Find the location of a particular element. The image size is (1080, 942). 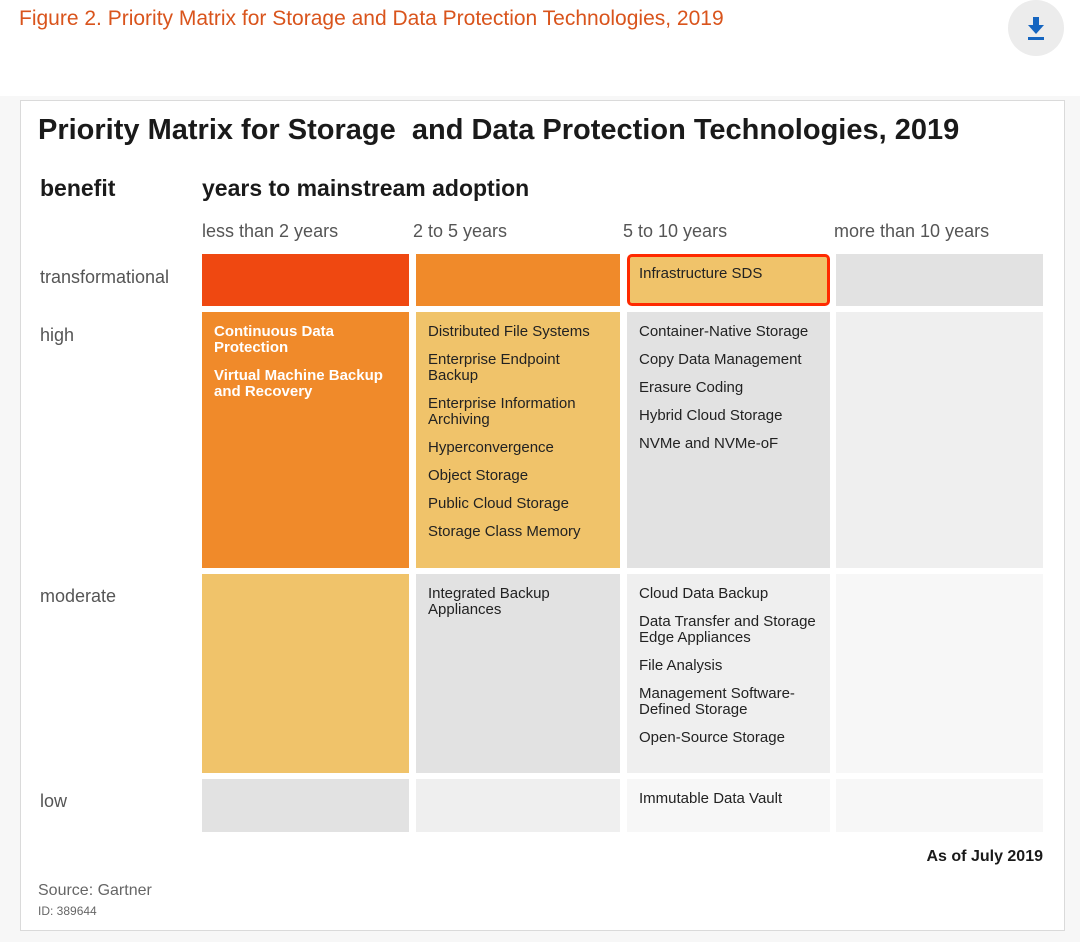

column-header: 2 to 5 years is located at coordinates (460, 231).